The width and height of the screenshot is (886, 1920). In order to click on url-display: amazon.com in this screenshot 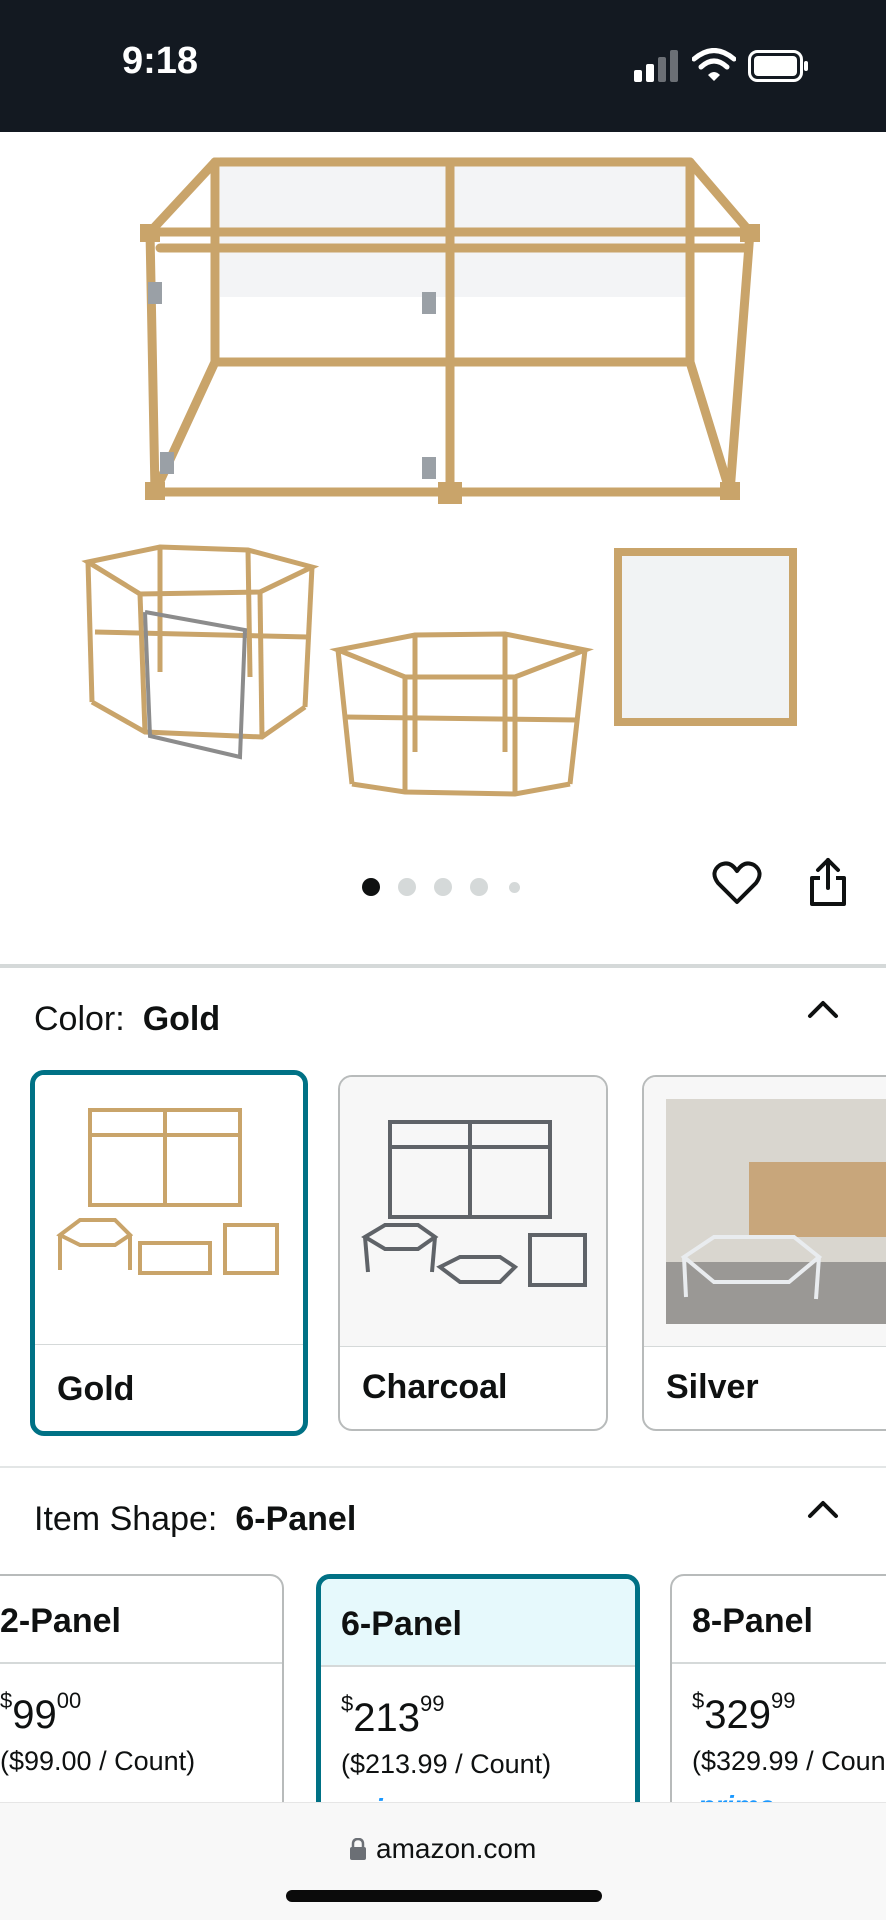, I will do `click(443, 1849)`.